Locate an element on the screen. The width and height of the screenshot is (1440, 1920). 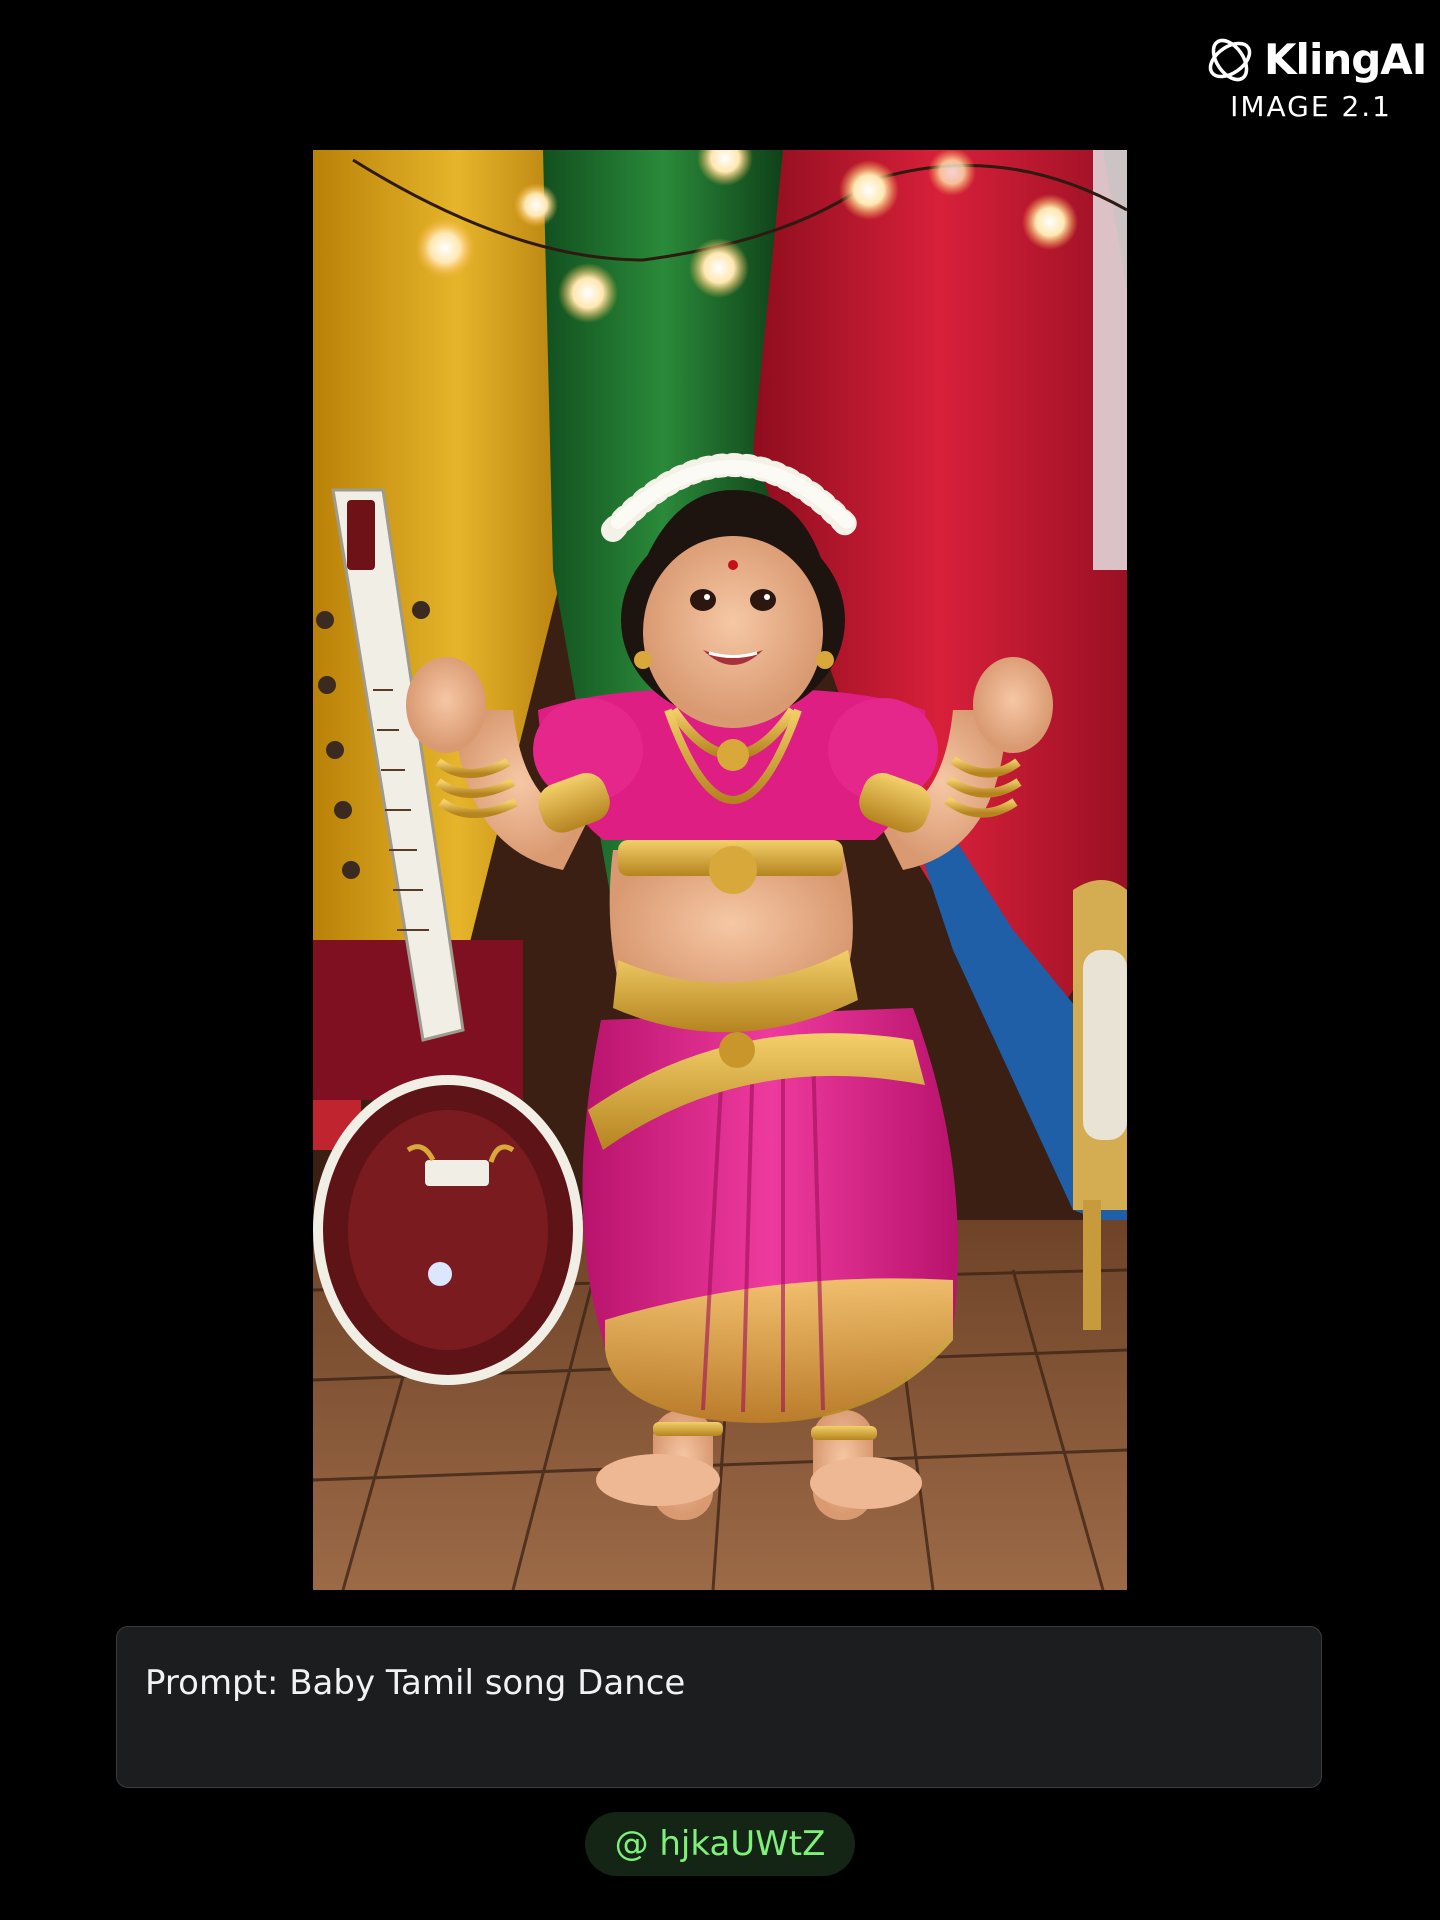
brand-watermark: KlingAI IMAGE 2.1 is located at coordinates (1289, 82).